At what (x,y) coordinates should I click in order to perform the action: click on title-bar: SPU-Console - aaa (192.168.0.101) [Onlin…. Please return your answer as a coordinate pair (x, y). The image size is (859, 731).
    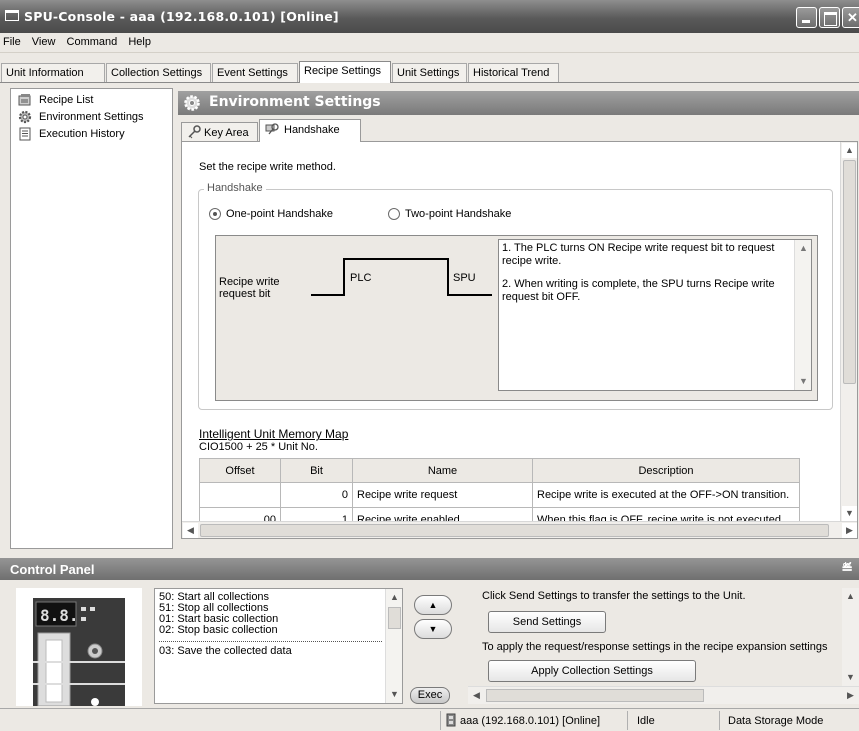
    Looking at the image, I should click on (429, 16).